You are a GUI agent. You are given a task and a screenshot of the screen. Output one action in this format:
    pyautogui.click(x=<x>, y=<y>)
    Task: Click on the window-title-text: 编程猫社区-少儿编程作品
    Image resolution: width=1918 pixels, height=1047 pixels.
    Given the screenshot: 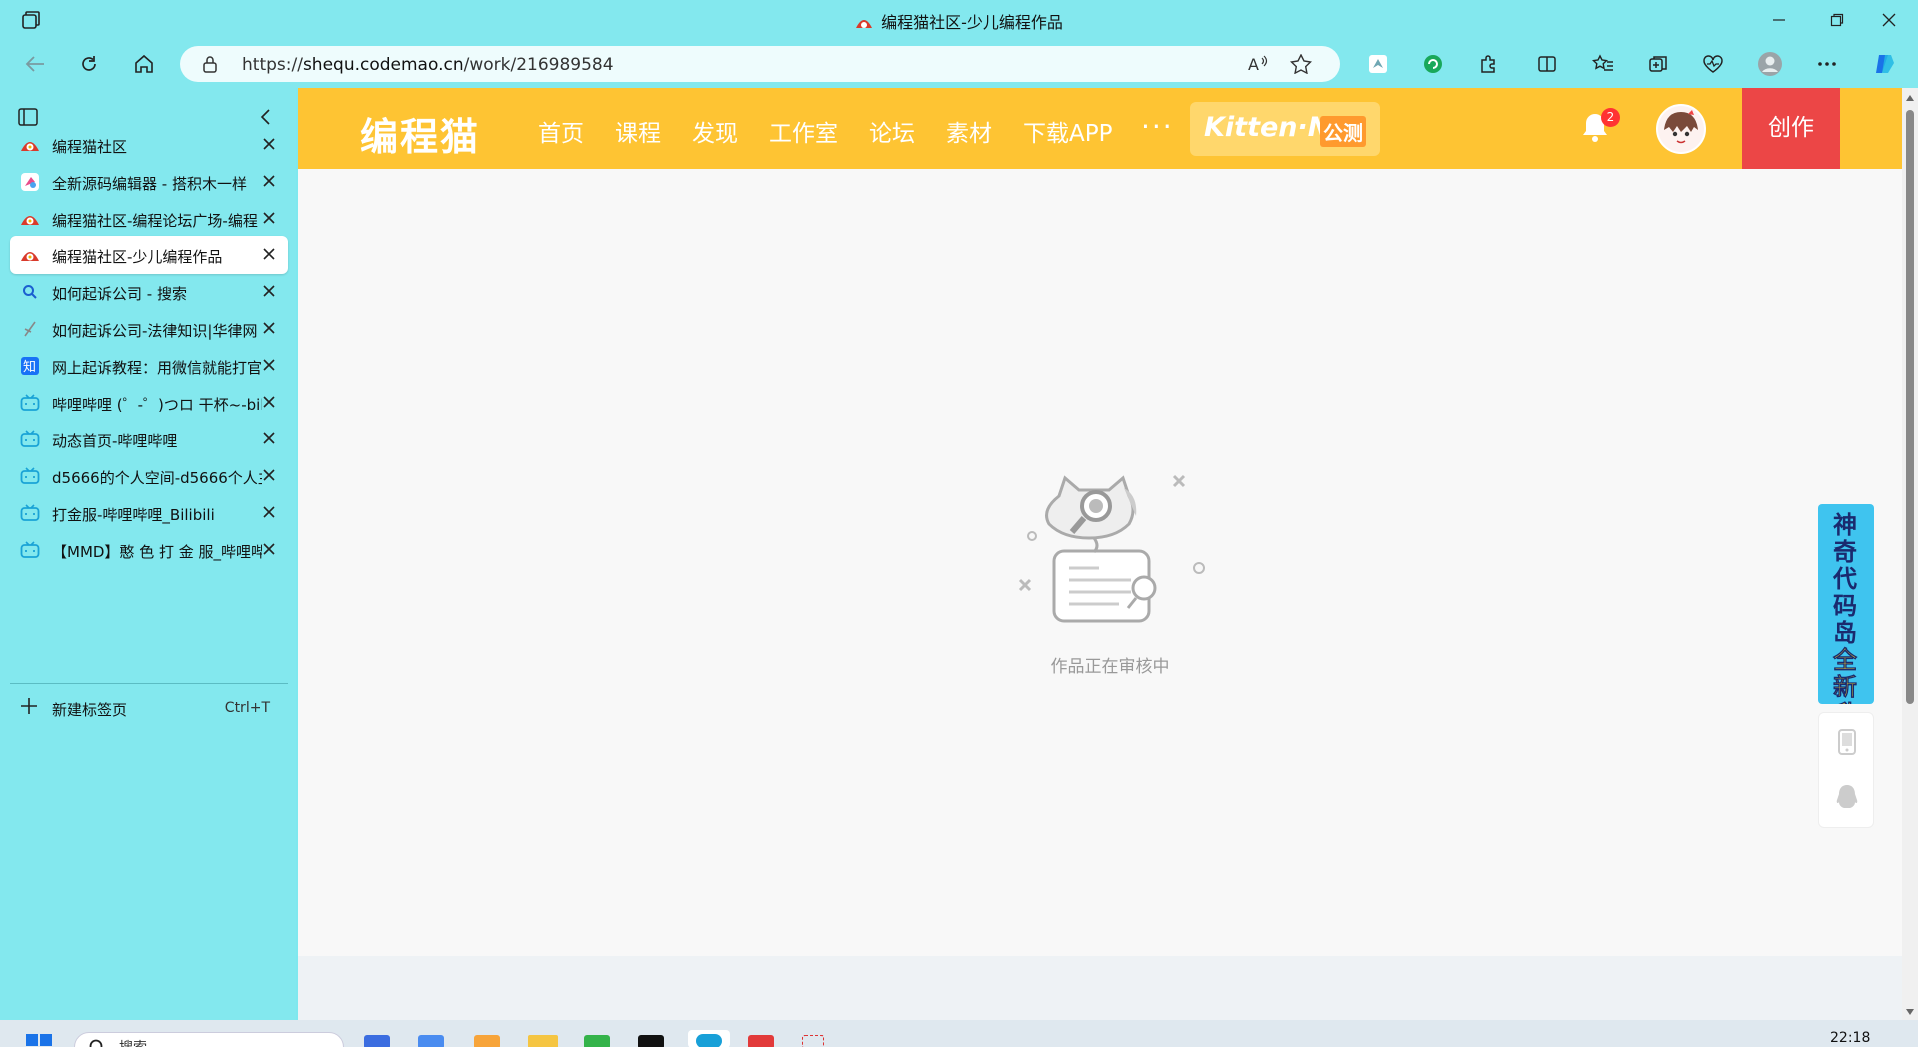 What is the action you would take?
    pyautogui.click(x=972, y=22)
    